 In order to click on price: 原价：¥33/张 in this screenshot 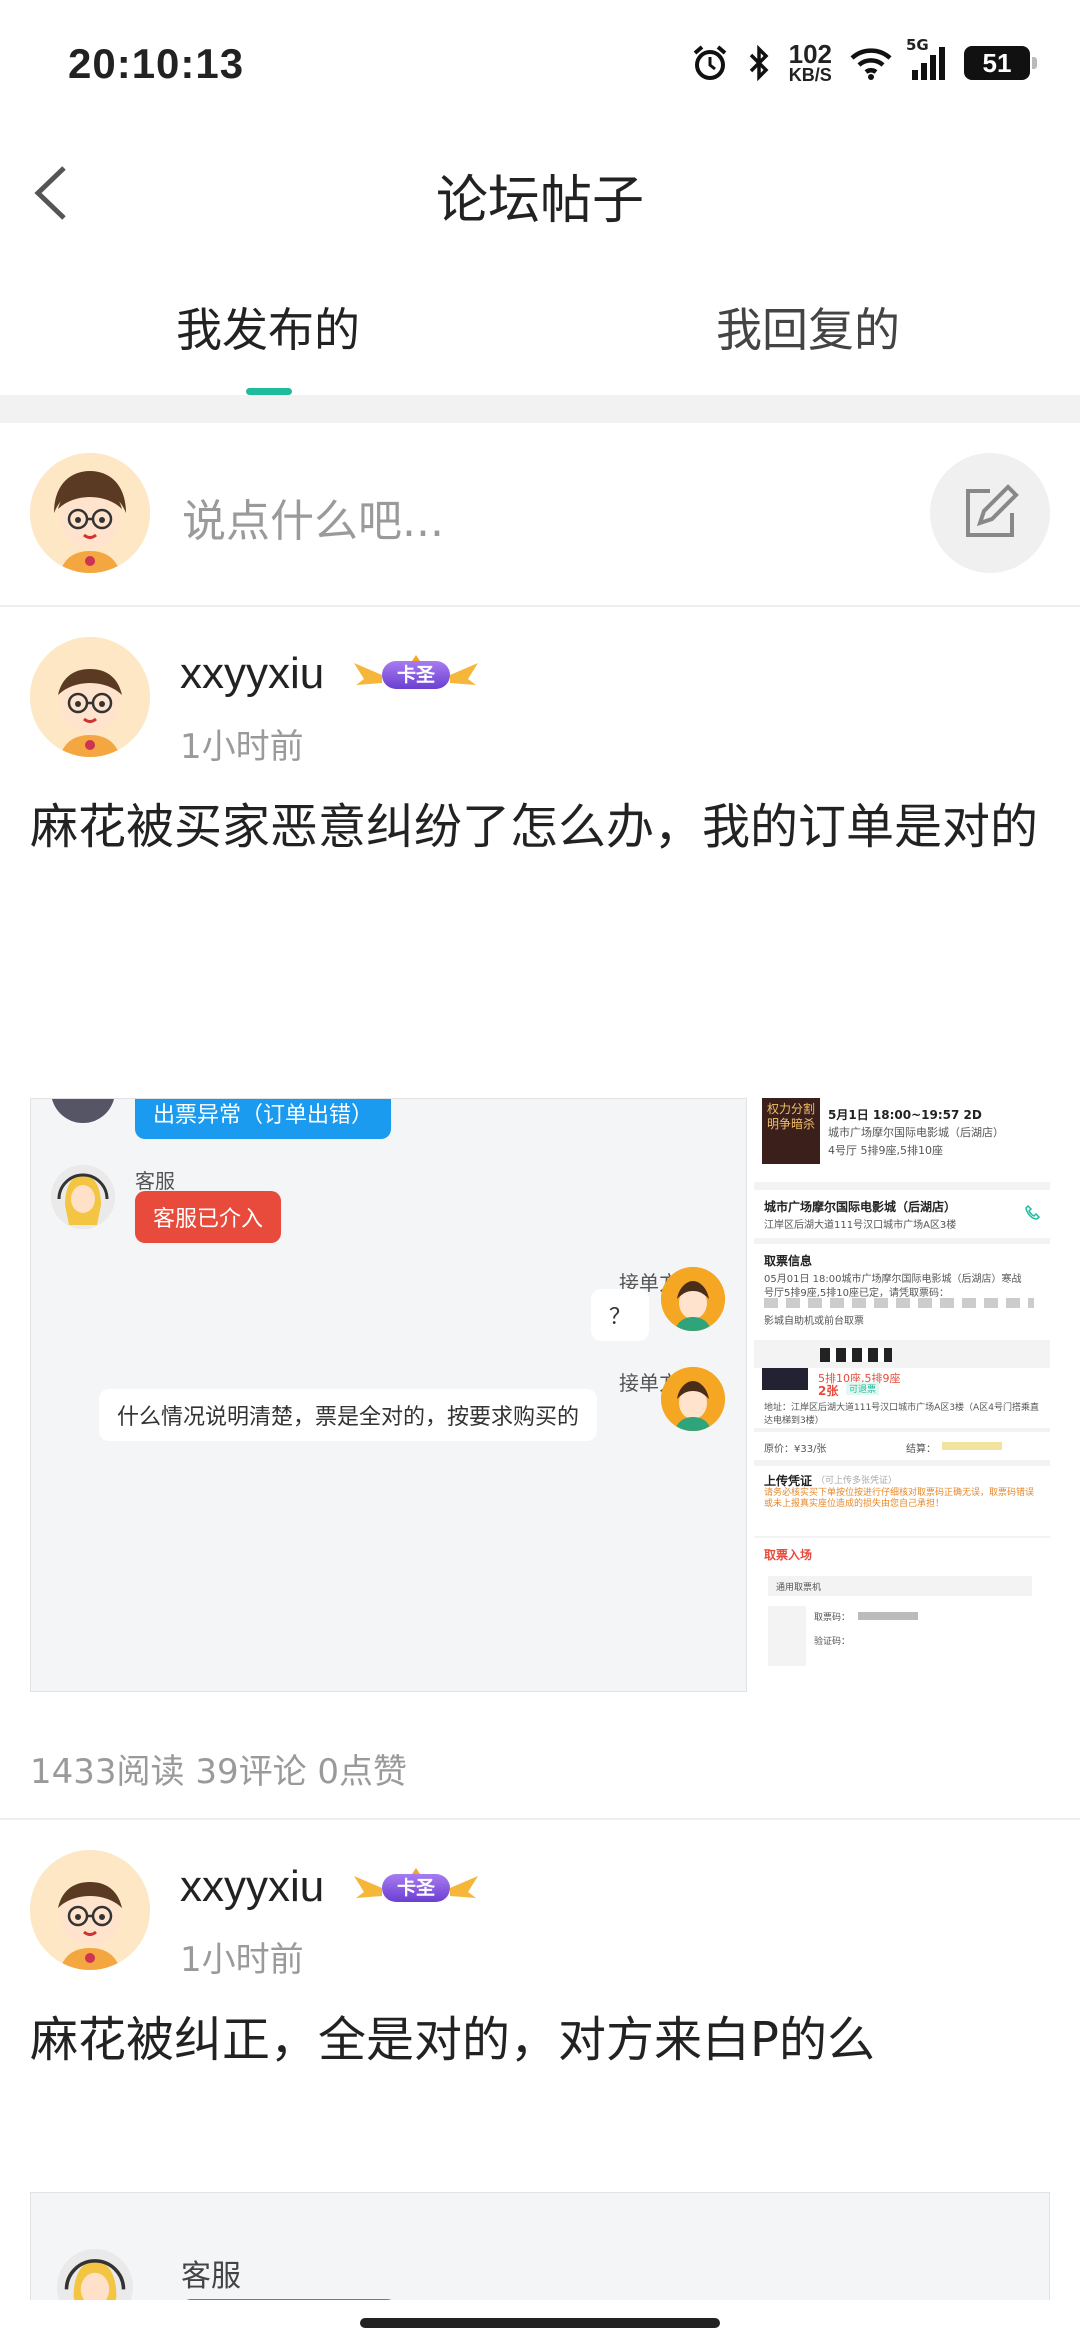, I will do `click(795, 1449)`.